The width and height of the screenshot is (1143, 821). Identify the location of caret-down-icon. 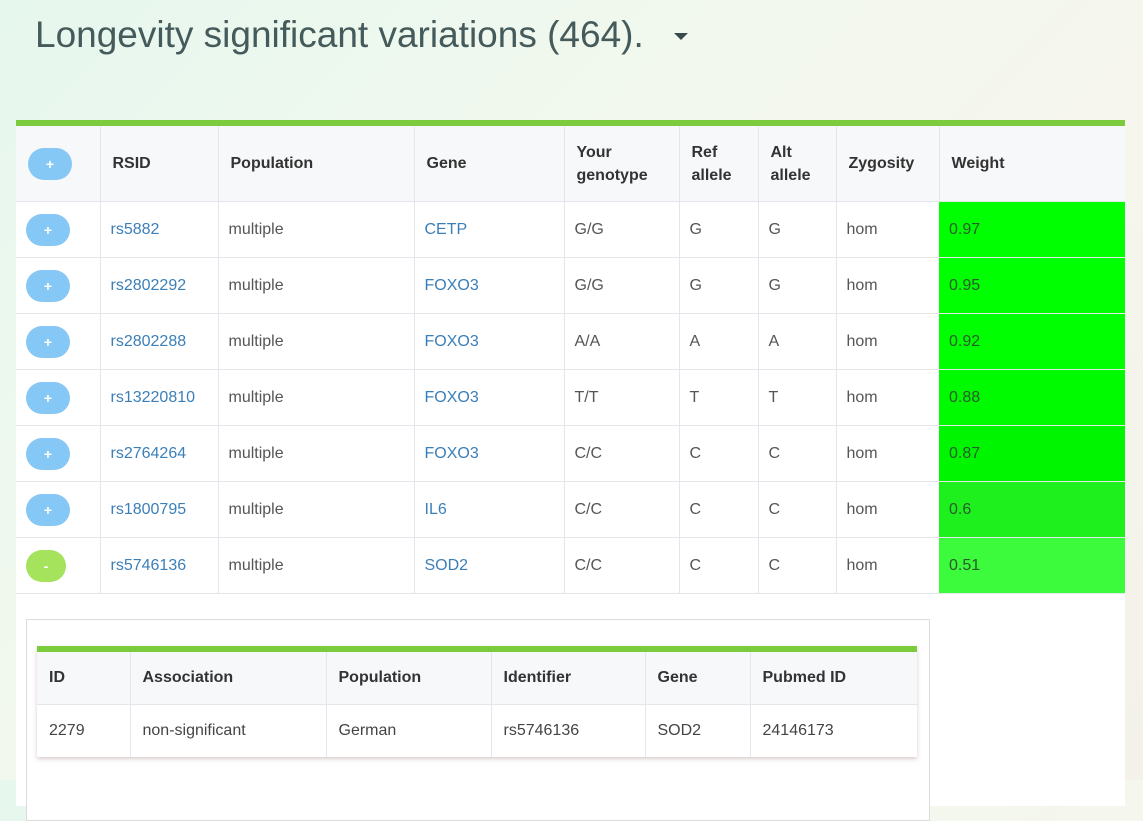
(680, 36).